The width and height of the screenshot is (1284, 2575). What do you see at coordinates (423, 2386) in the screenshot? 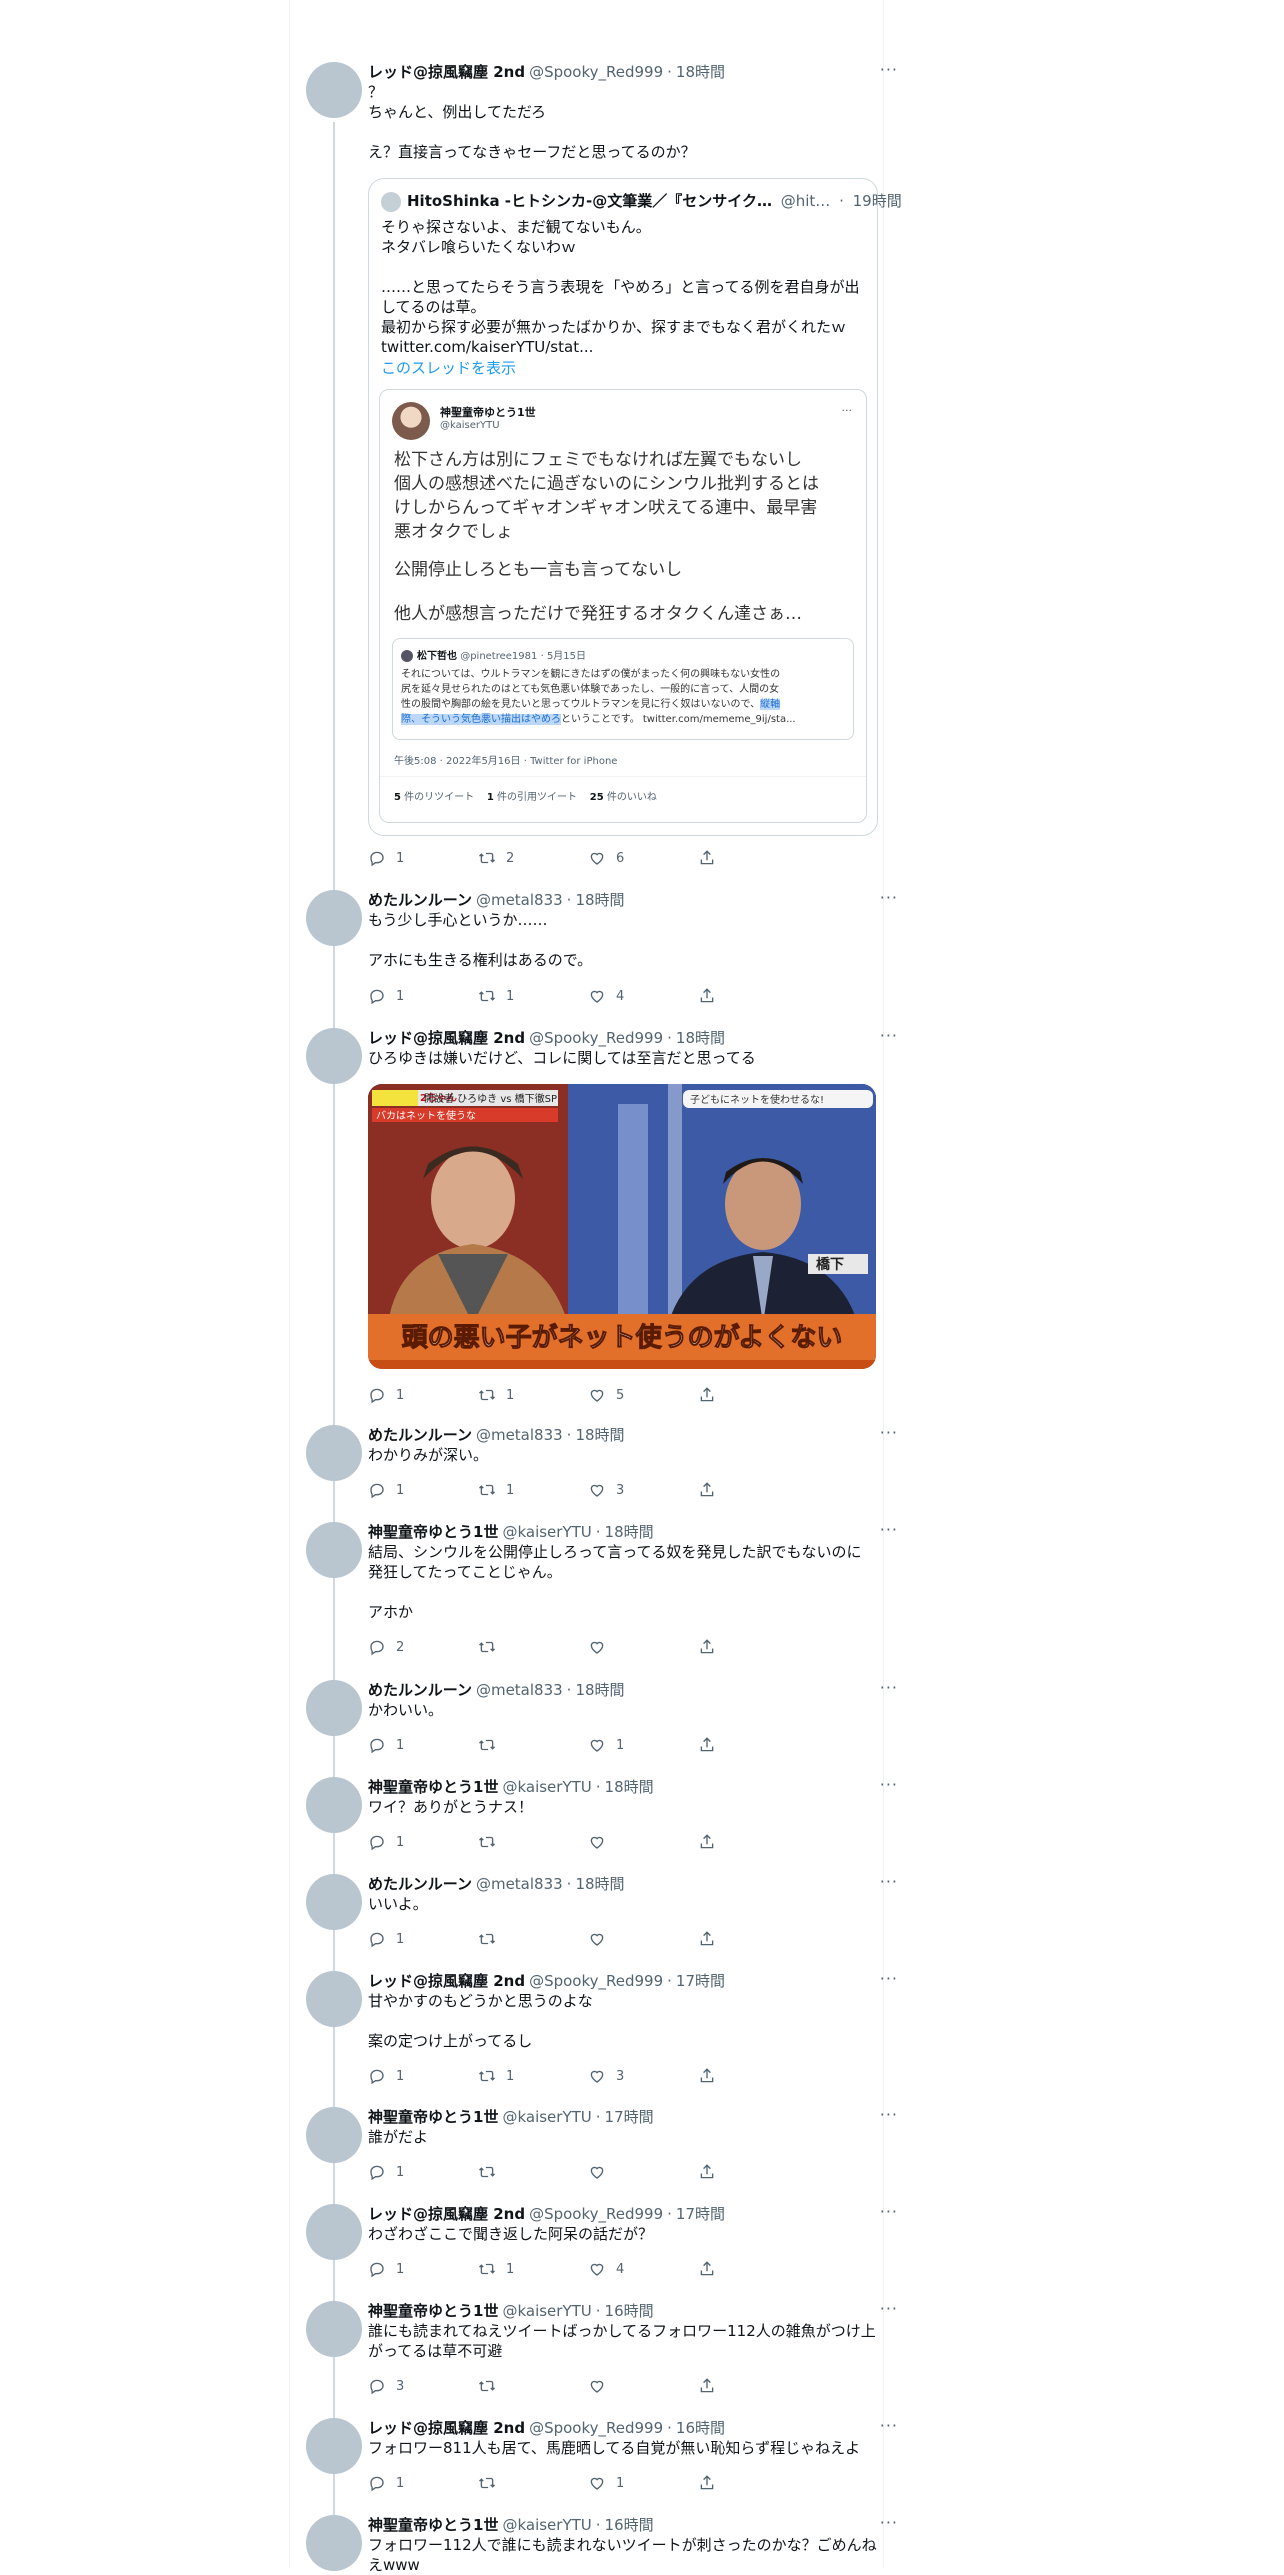
I see `reply-button: 3` at bounding box center [423, 2386].